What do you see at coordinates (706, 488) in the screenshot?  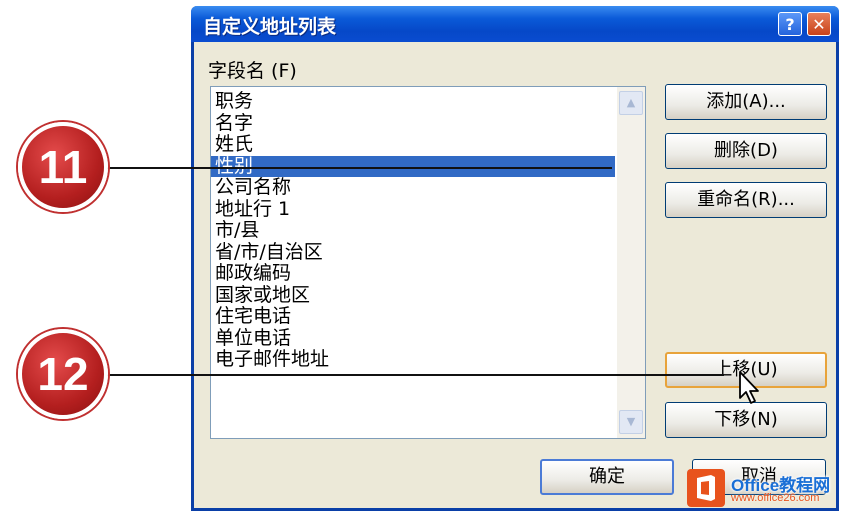 I see `office-logo-icon` at bounding box center [706, 488].